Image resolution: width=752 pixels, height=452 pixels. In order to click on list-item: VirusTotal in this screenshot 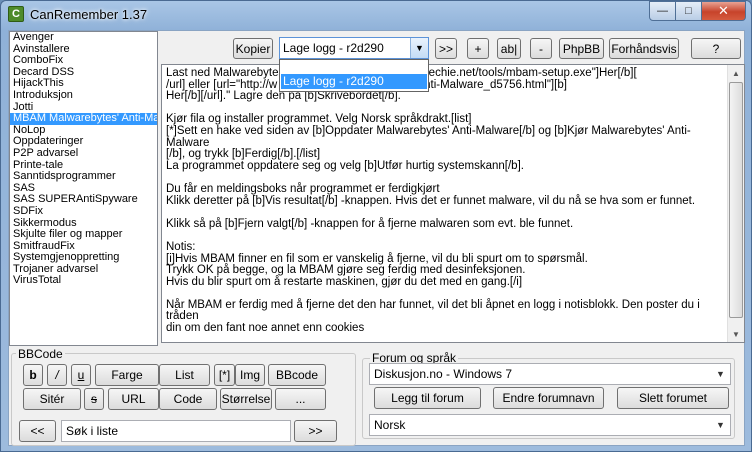, I will do `click(83, 281)`.